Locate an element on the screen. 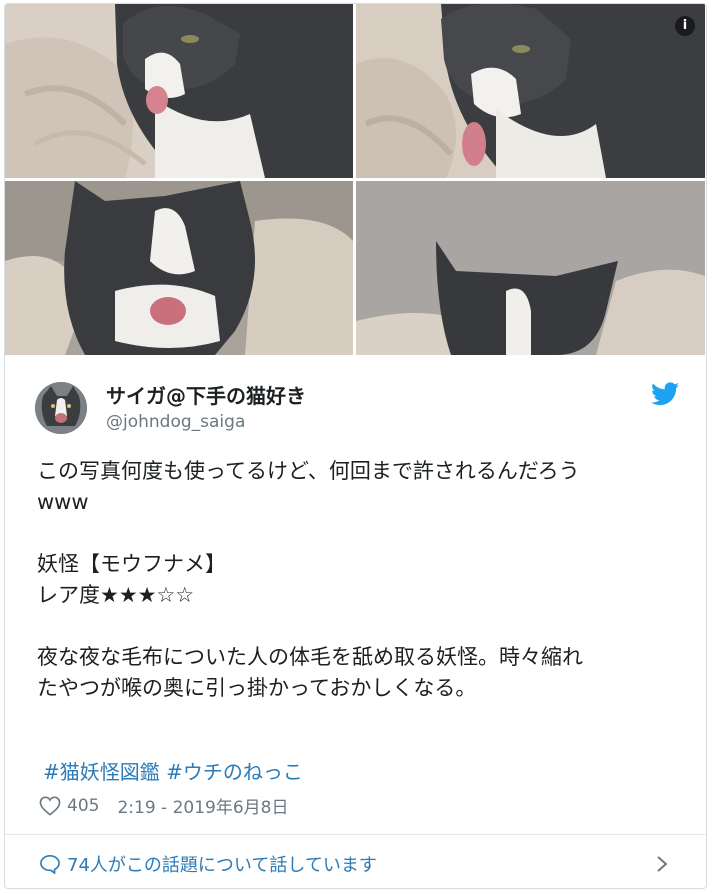  cat-avatar is located at coordinates (61, 408).